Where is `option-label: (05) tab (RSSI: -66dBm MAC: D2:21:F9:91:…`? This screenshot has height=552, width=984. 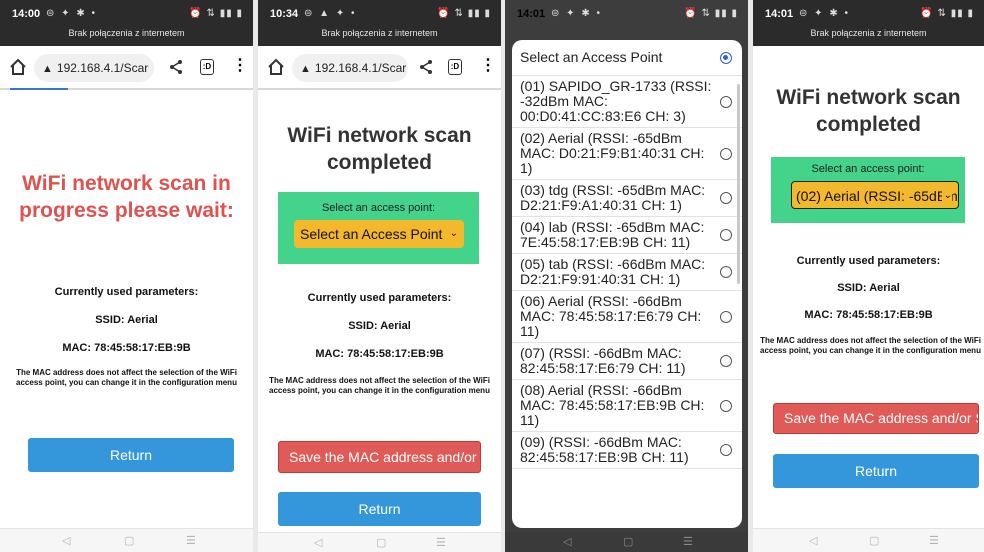 option-label: (05) tab (RSSI: -66dBm MAC: D2:21:F9:91:… is located at coordinates (613, 271).